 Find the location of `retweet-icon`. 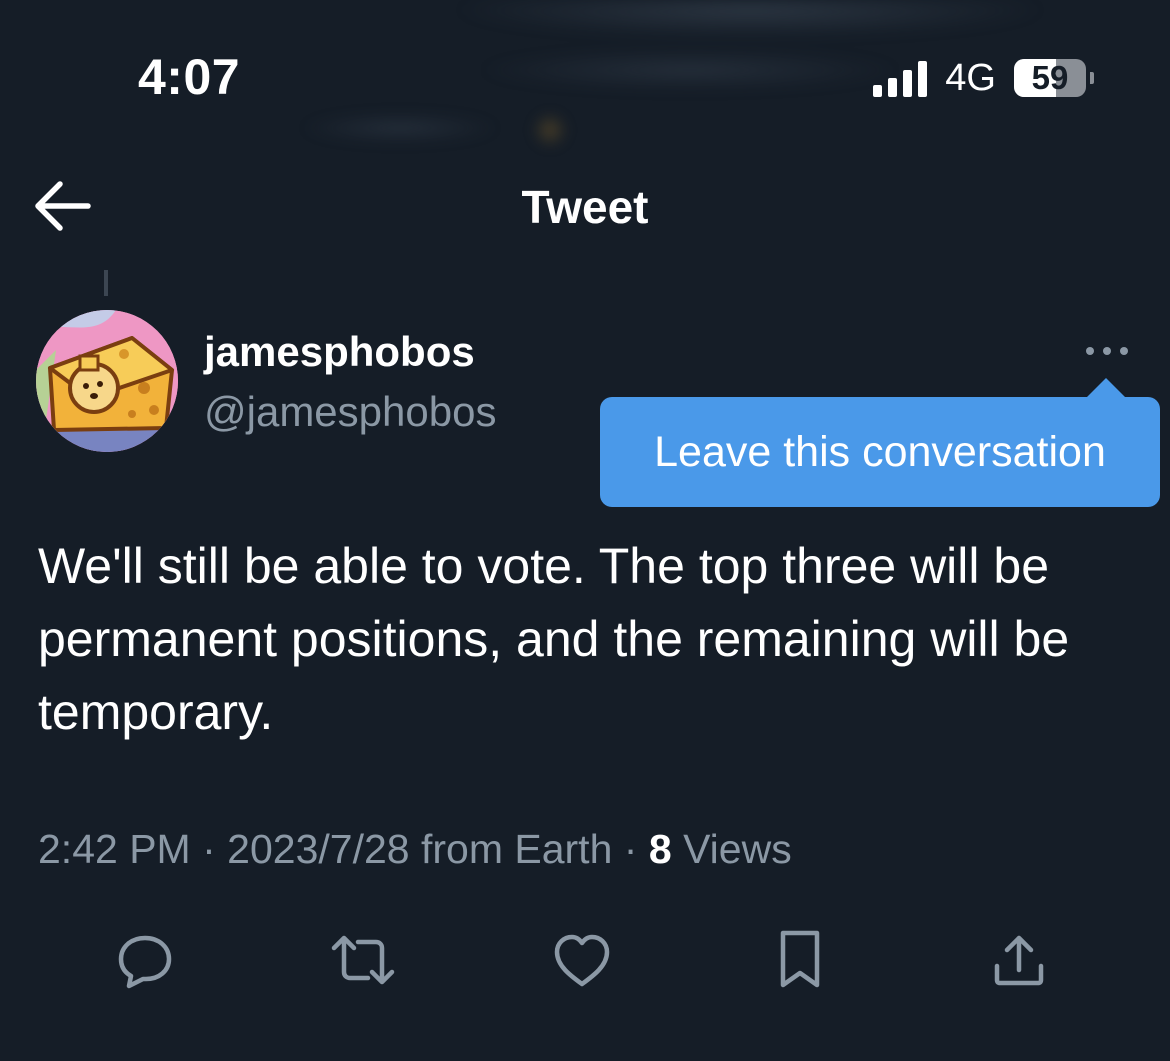

retweet-icon is located at coordinates (363, 960).